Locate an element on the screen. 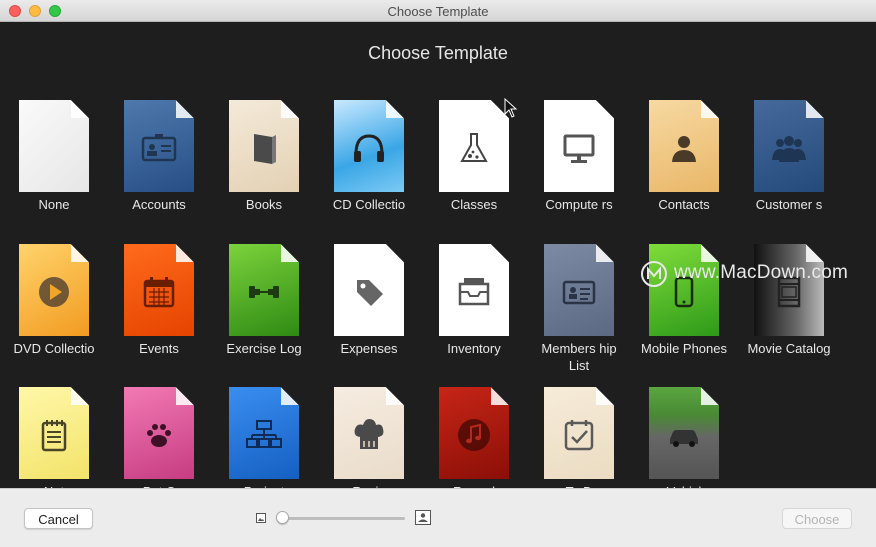 The image size is (876, 547). template-label: Customer s is located at coordinates (789, 204).